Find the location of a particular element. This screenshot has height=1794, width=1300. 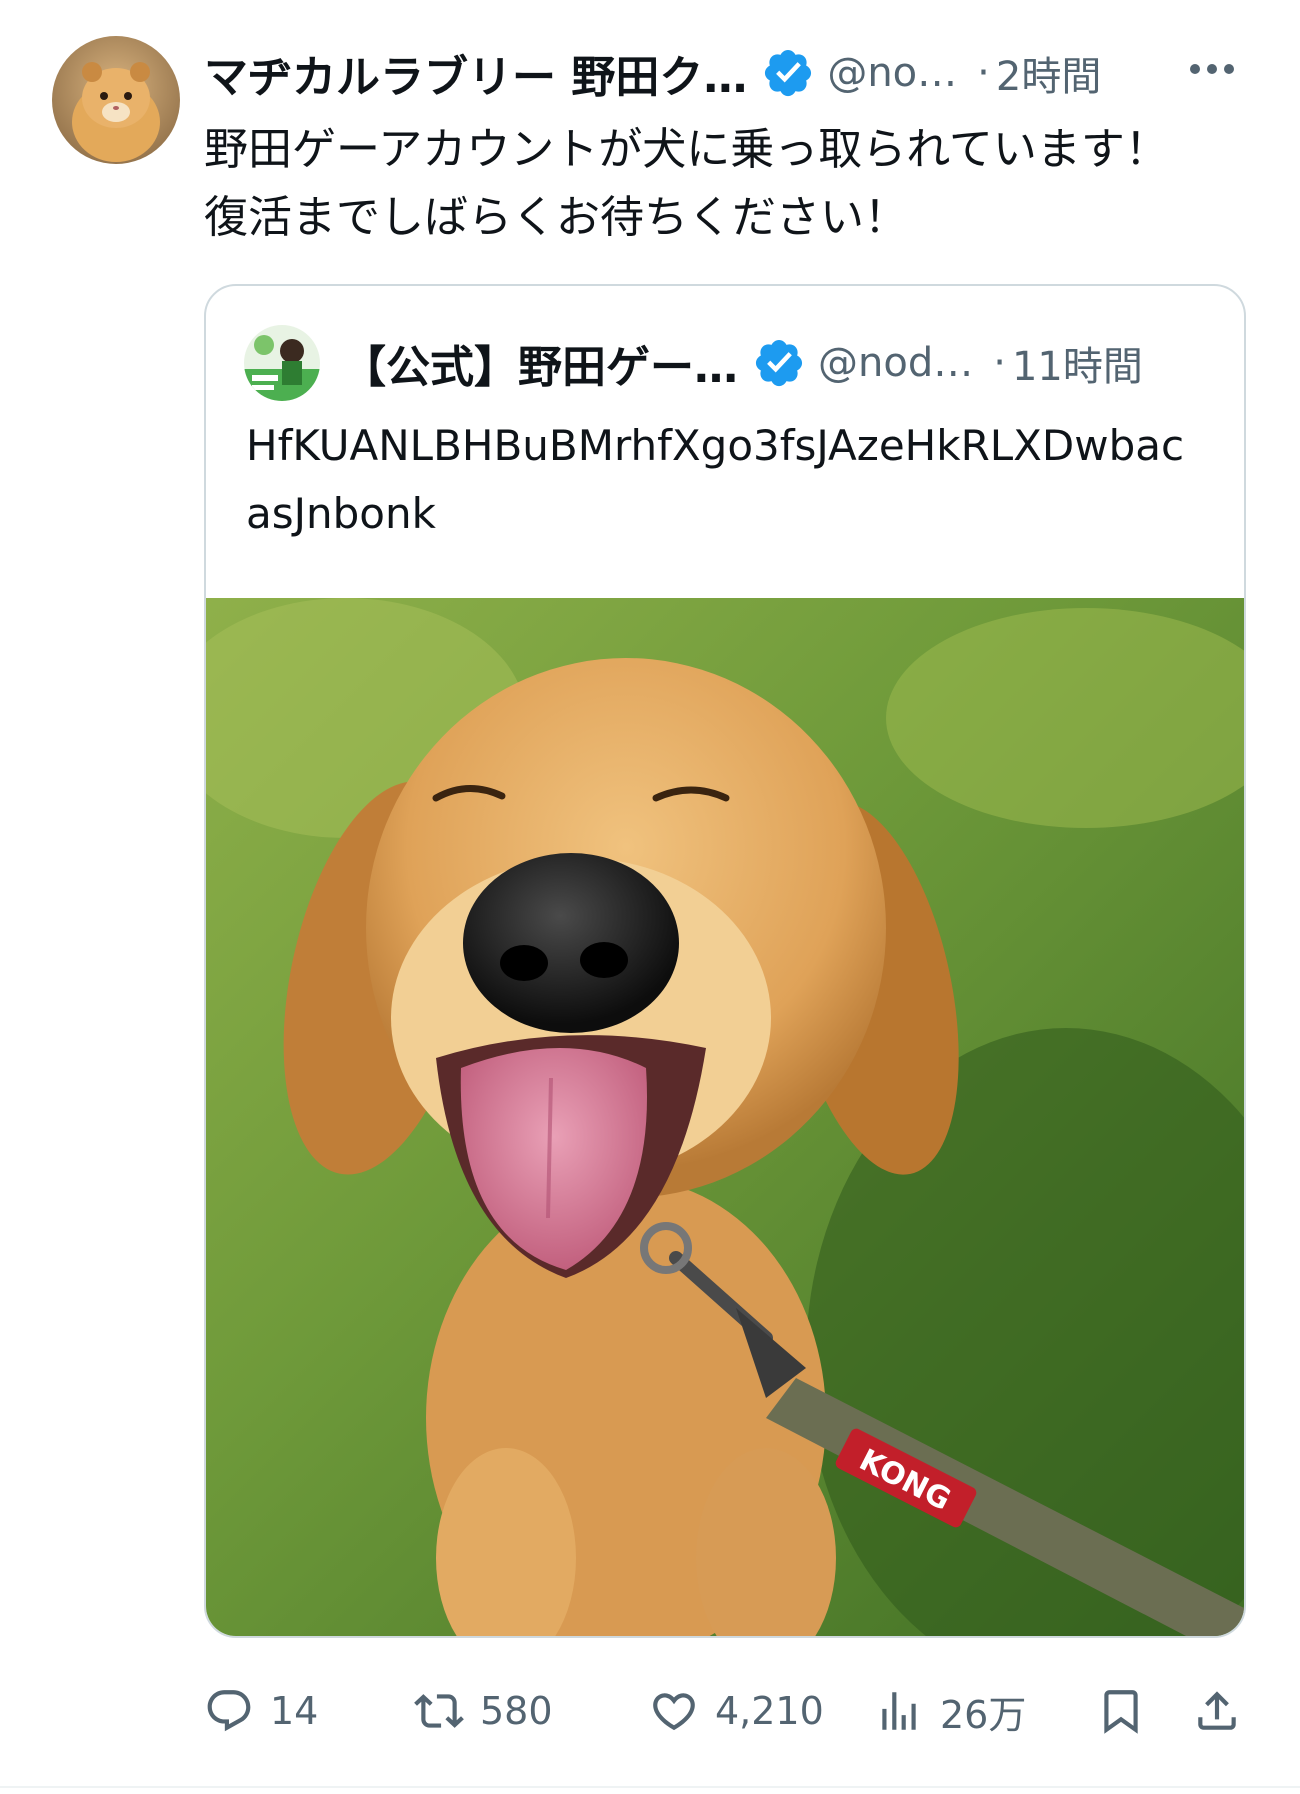

bookmark-icon is located at coordinates (1121, 1711).